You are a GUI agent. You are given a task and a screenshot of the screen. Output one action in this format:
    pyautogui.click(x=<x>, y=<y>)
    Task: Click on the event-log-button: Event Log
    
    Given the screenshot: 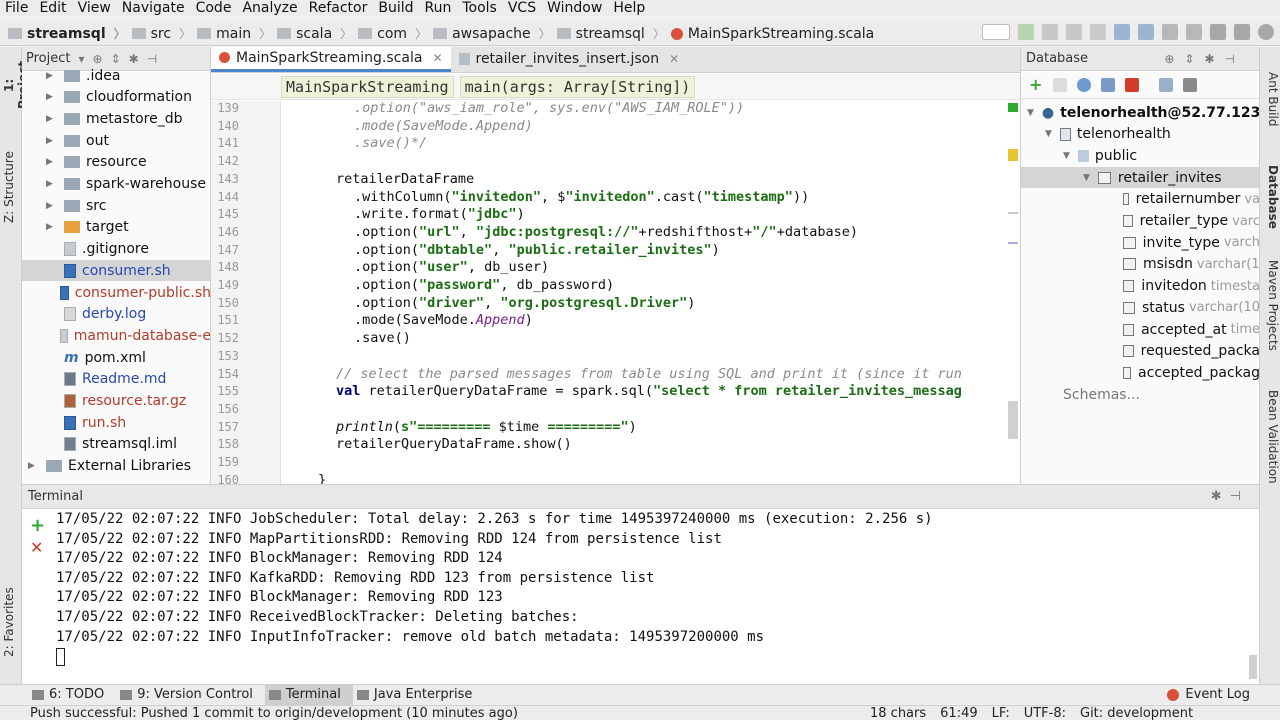 What is the action you would take?
    pyautogui.click(x=1208, y=695)
    